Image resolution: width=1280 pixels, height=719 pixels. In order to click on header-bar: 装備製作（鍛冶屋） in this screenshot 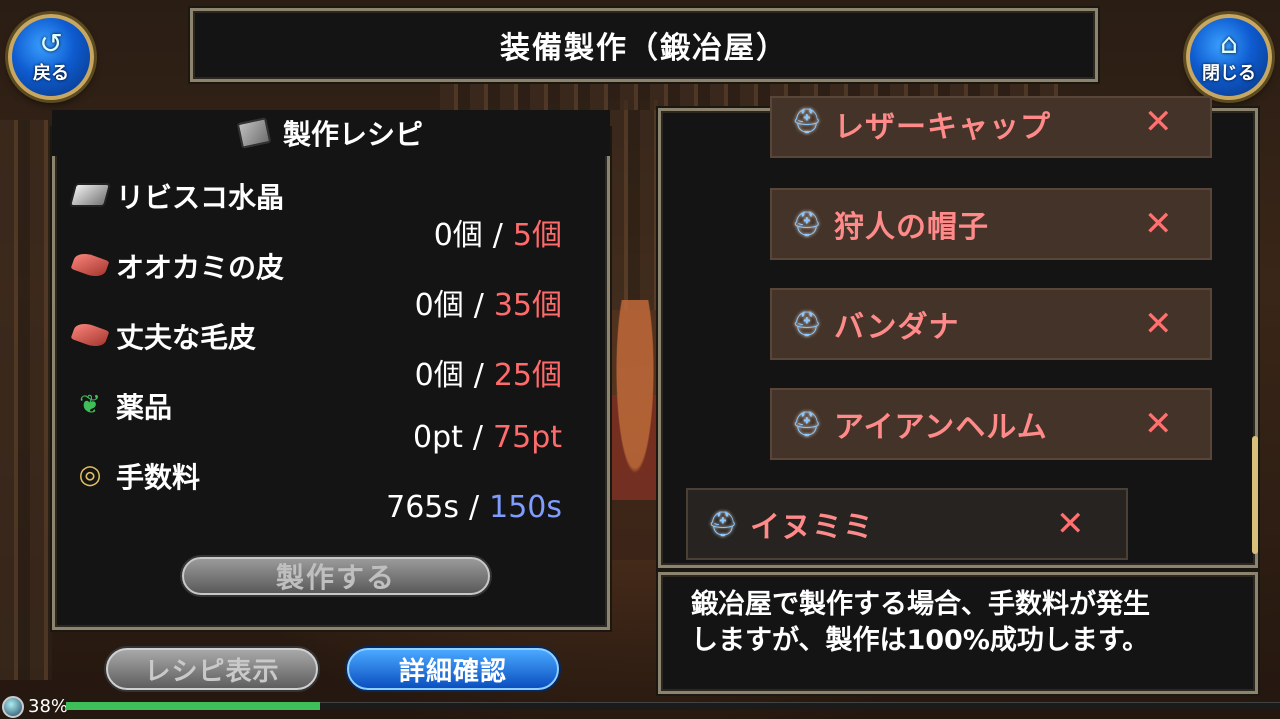, I will do `click(644, 45)`.